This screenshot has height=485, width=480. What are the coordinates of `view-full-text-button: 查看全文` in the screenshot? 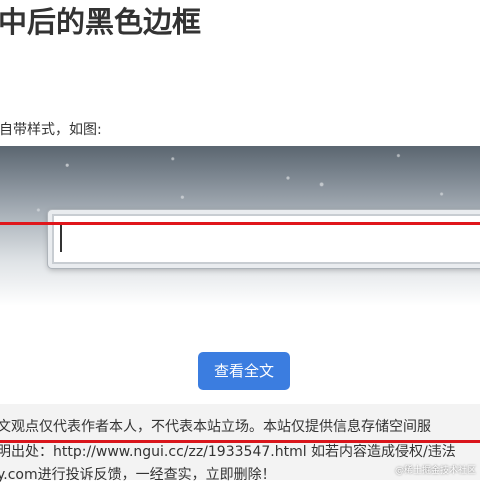 It's located at (244, 371).